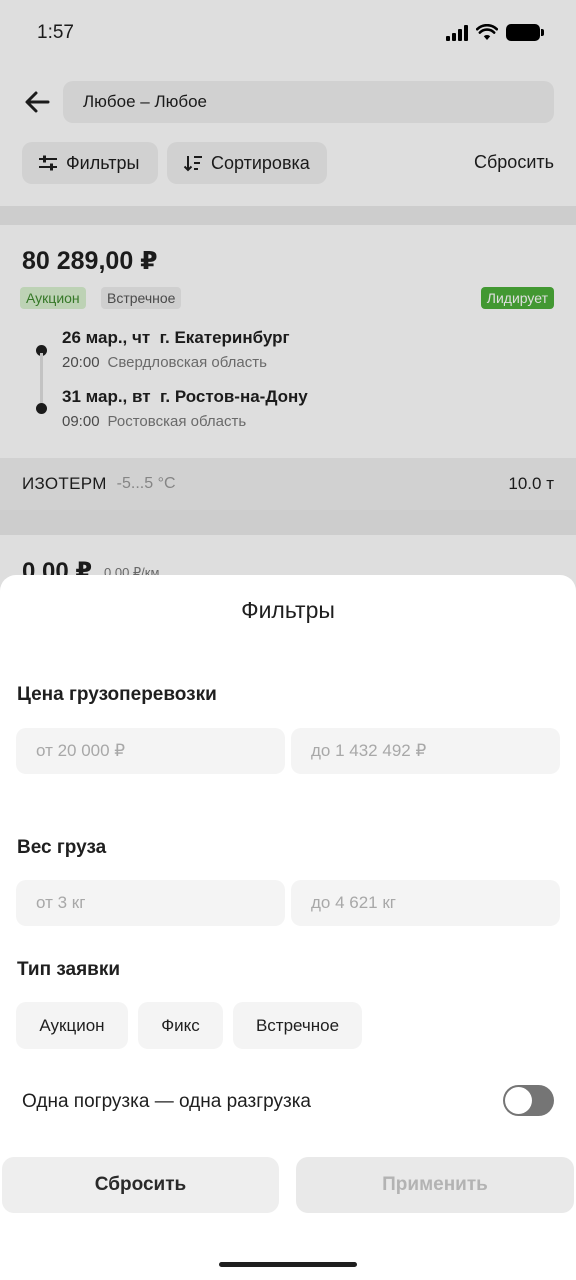 The image size is (576, 1280). Describe the element at coordinates (425, 903) in the screenshot. I see `weight-to-input` at that location.